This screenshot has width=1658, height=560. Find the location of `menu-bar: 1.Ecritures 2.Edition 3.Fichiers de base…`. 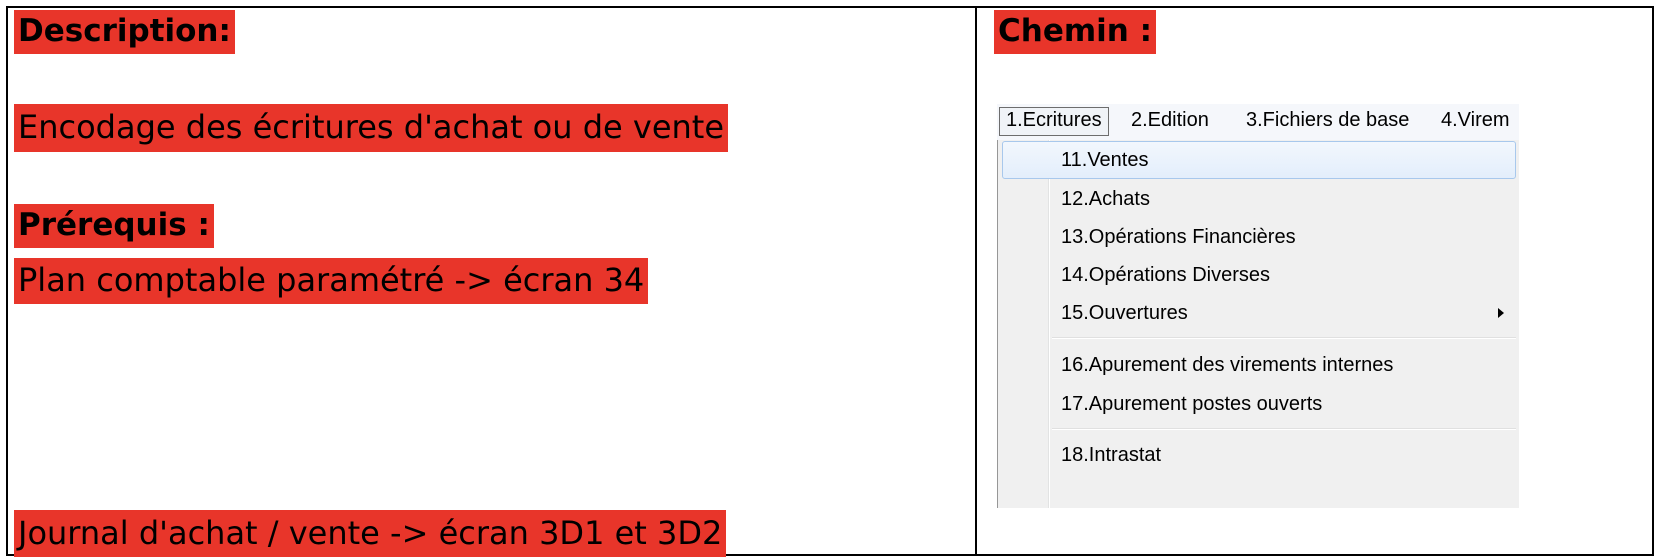

menu-bar: 1.Ecritures 2.Edition 3.Fichiers de base… is located at coordinates (1258, 122).